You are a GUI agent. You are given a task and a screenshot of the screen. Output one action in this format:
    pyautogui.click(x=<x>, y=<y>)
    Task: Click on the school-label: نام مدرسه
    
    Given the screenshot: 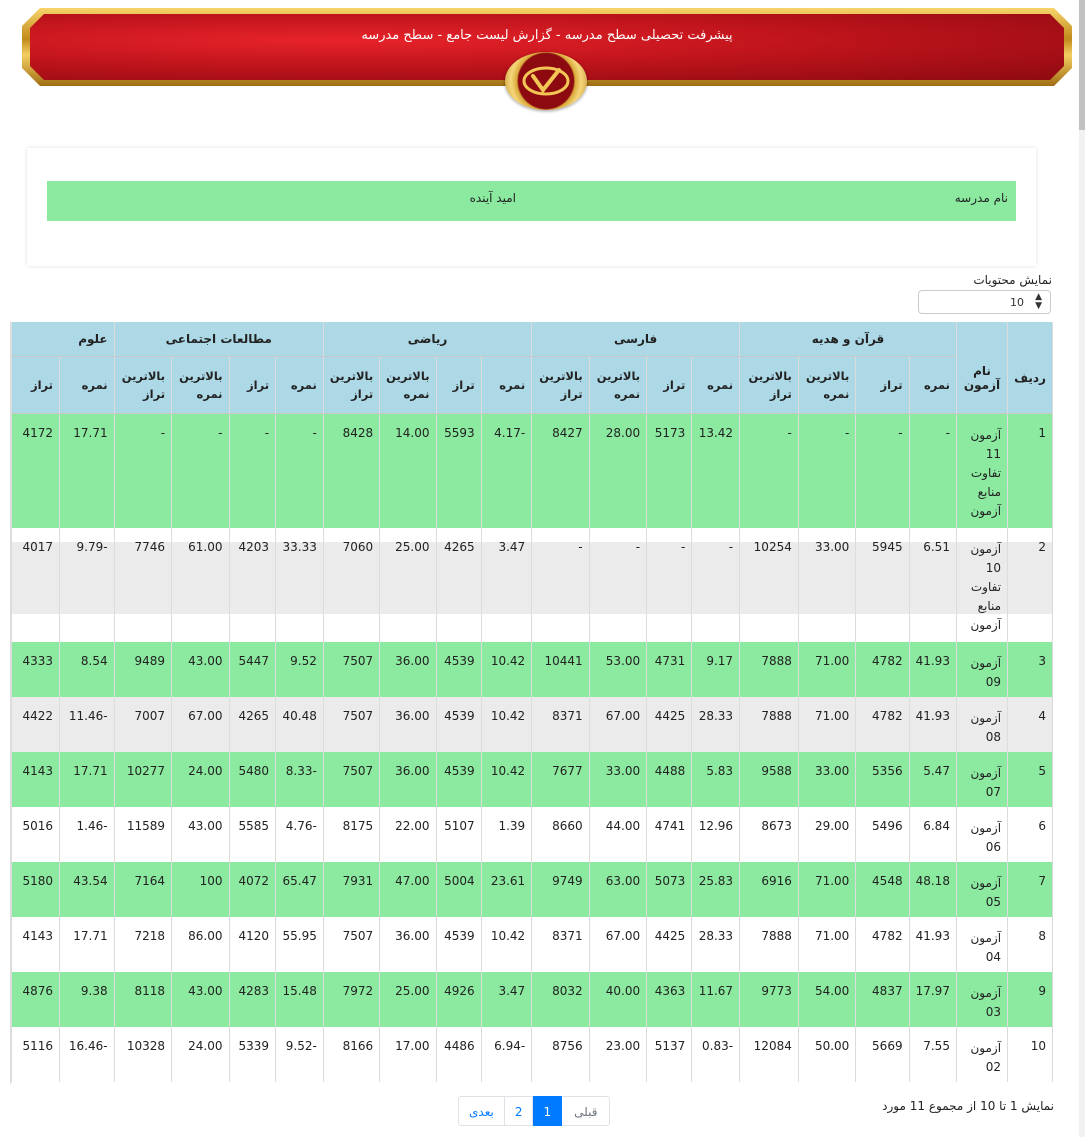 What is the action you would take?
    pyautogui.click(x=981, y=198)
    